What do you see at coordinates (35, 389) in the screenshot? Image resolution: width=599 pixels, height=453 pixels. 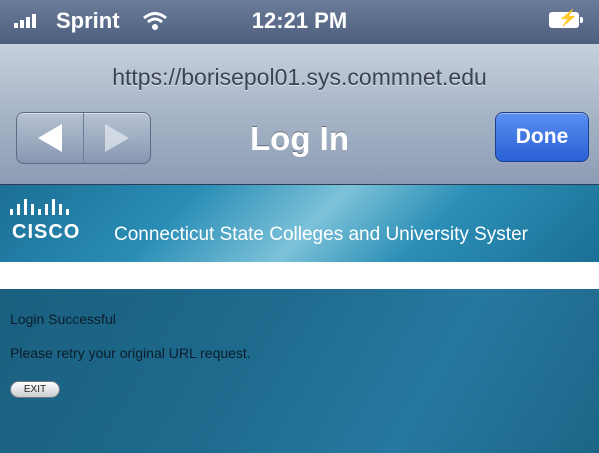 I see `exit-button: EXIT` at bounding box center [35, 389].